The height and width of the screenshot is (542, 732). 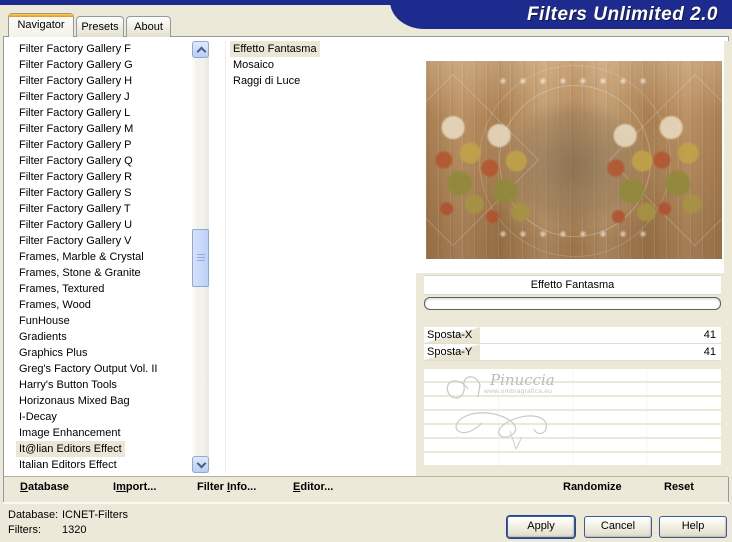 What do you see at coordinates (100, 305) in the screenshot?
I see `category-list-item: Frames, Wood` at bounding box center [100, 305].